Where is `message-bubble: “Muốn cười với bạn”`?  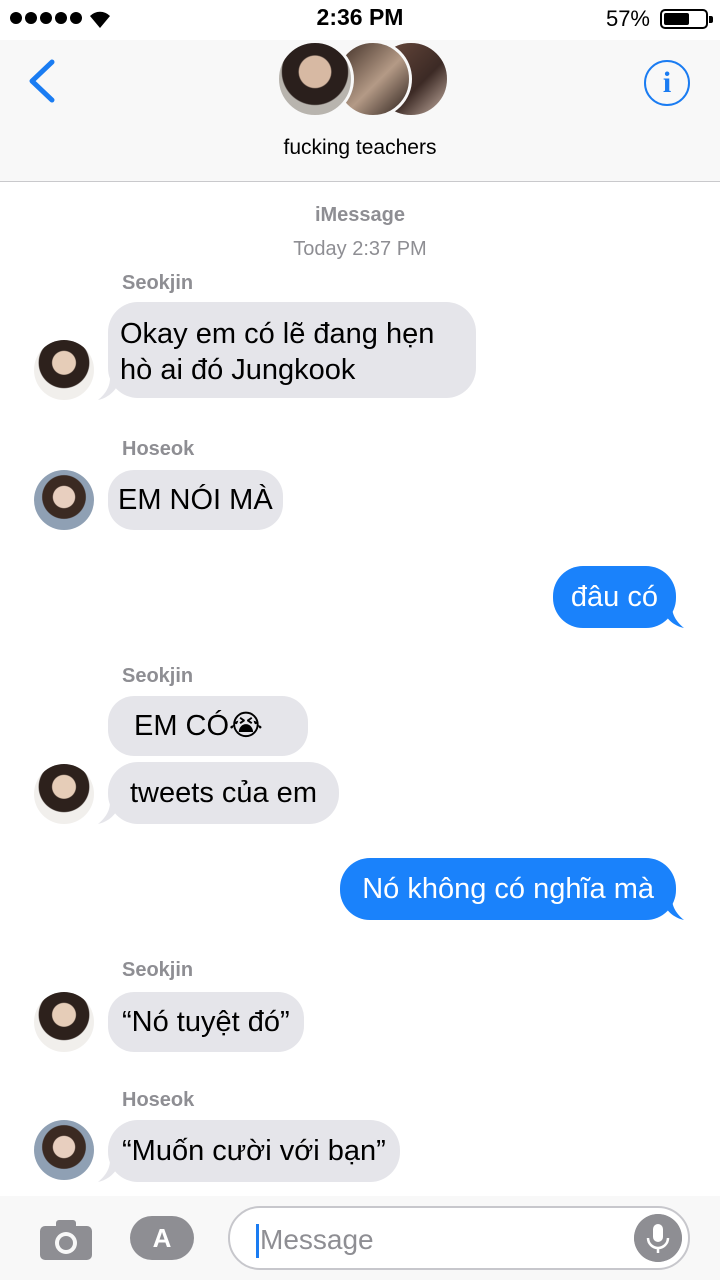
message-bubble: “Muốn cười với bạn” is located at coordinates (254, 1151).